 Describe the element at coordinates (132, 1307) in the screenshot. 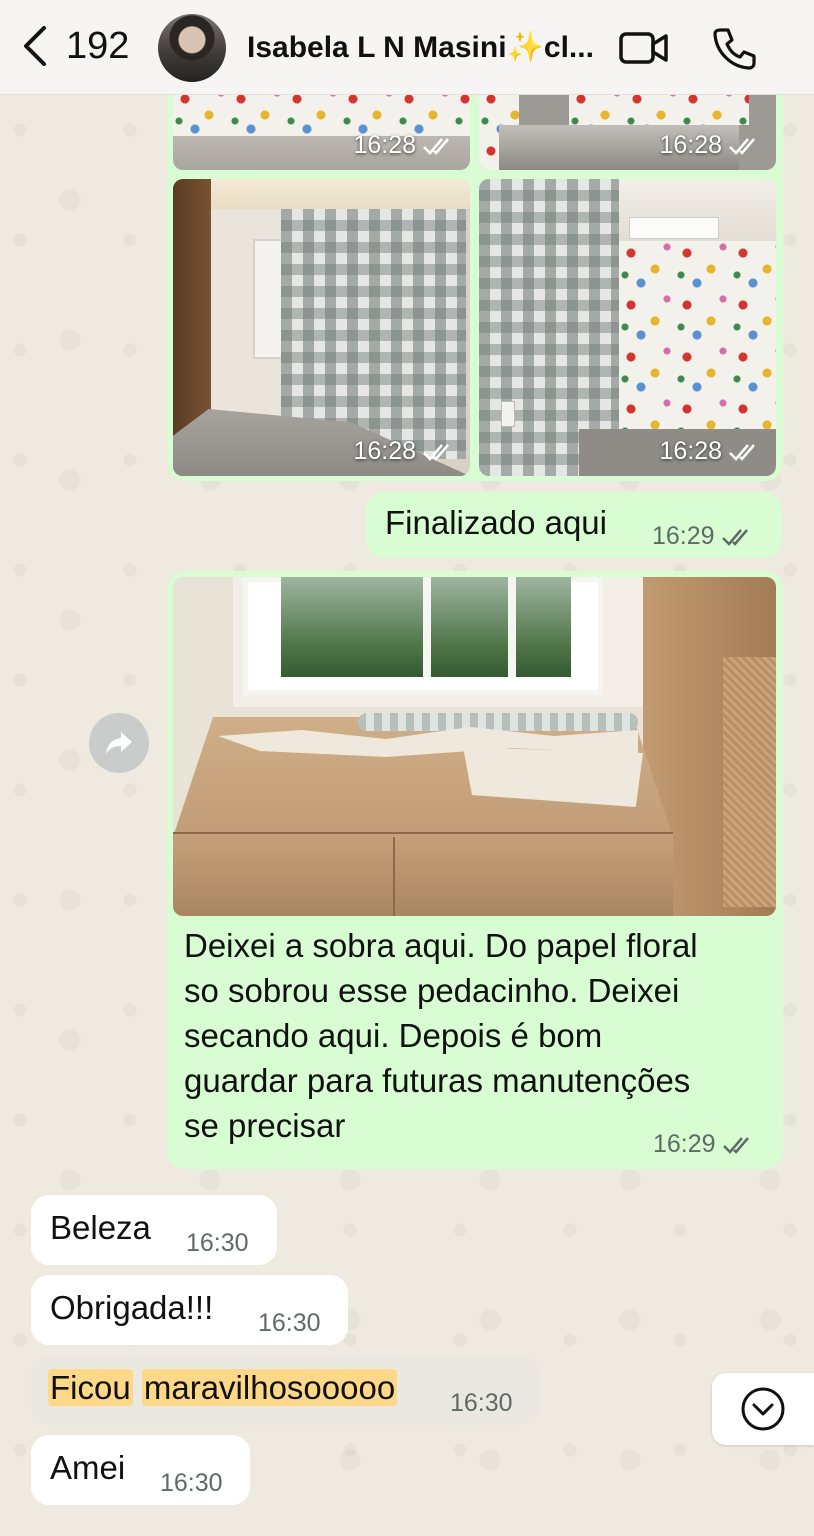

I see `message-text: Obrigada!!!` at that location.